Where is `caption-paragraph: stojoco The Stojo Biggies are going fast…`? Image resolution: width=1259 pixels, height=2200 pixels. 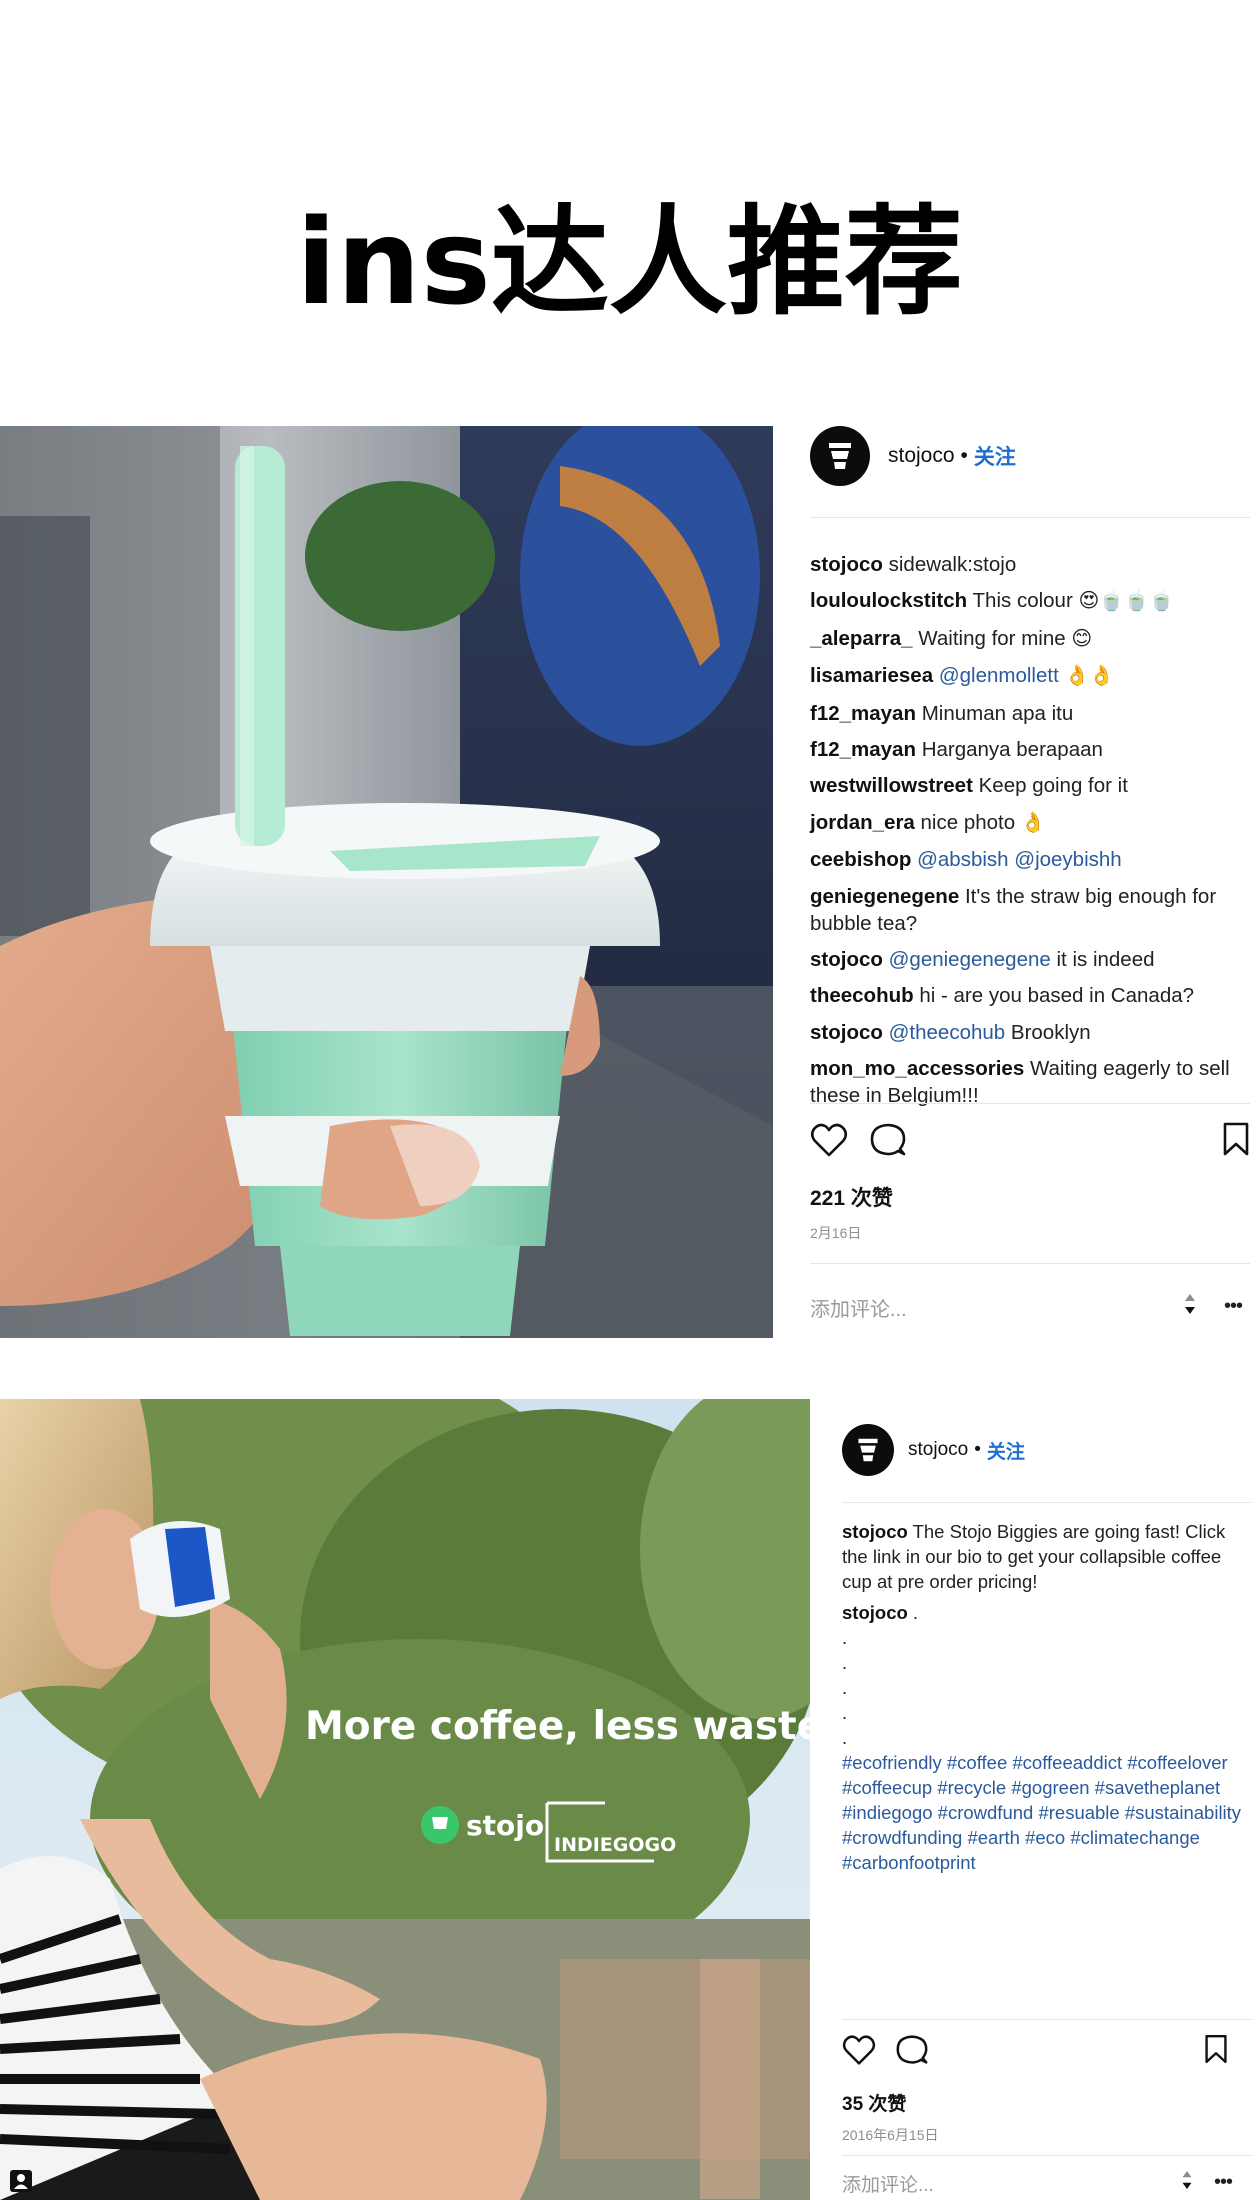
caption-paragraph: stojoco The Stojo Biggies are going fast… is located at coordinates (1047, 1556).